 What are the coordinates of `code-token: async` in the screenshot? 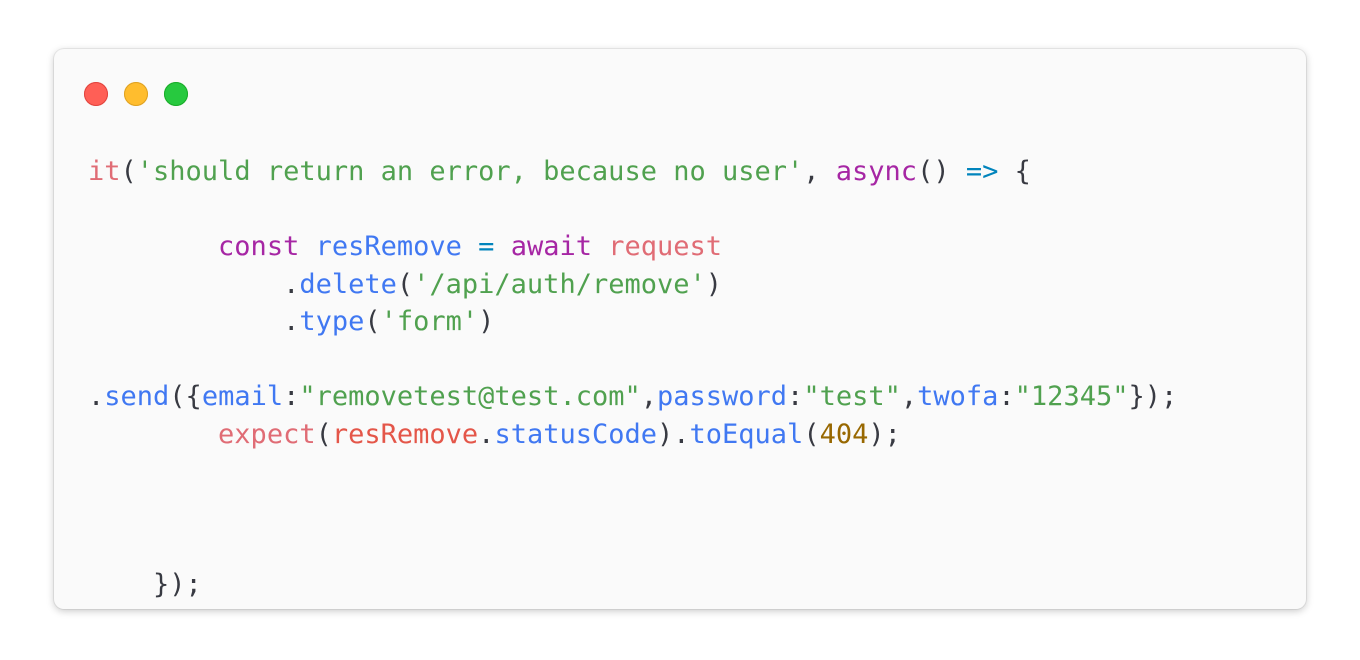 It's located at (876, 171).